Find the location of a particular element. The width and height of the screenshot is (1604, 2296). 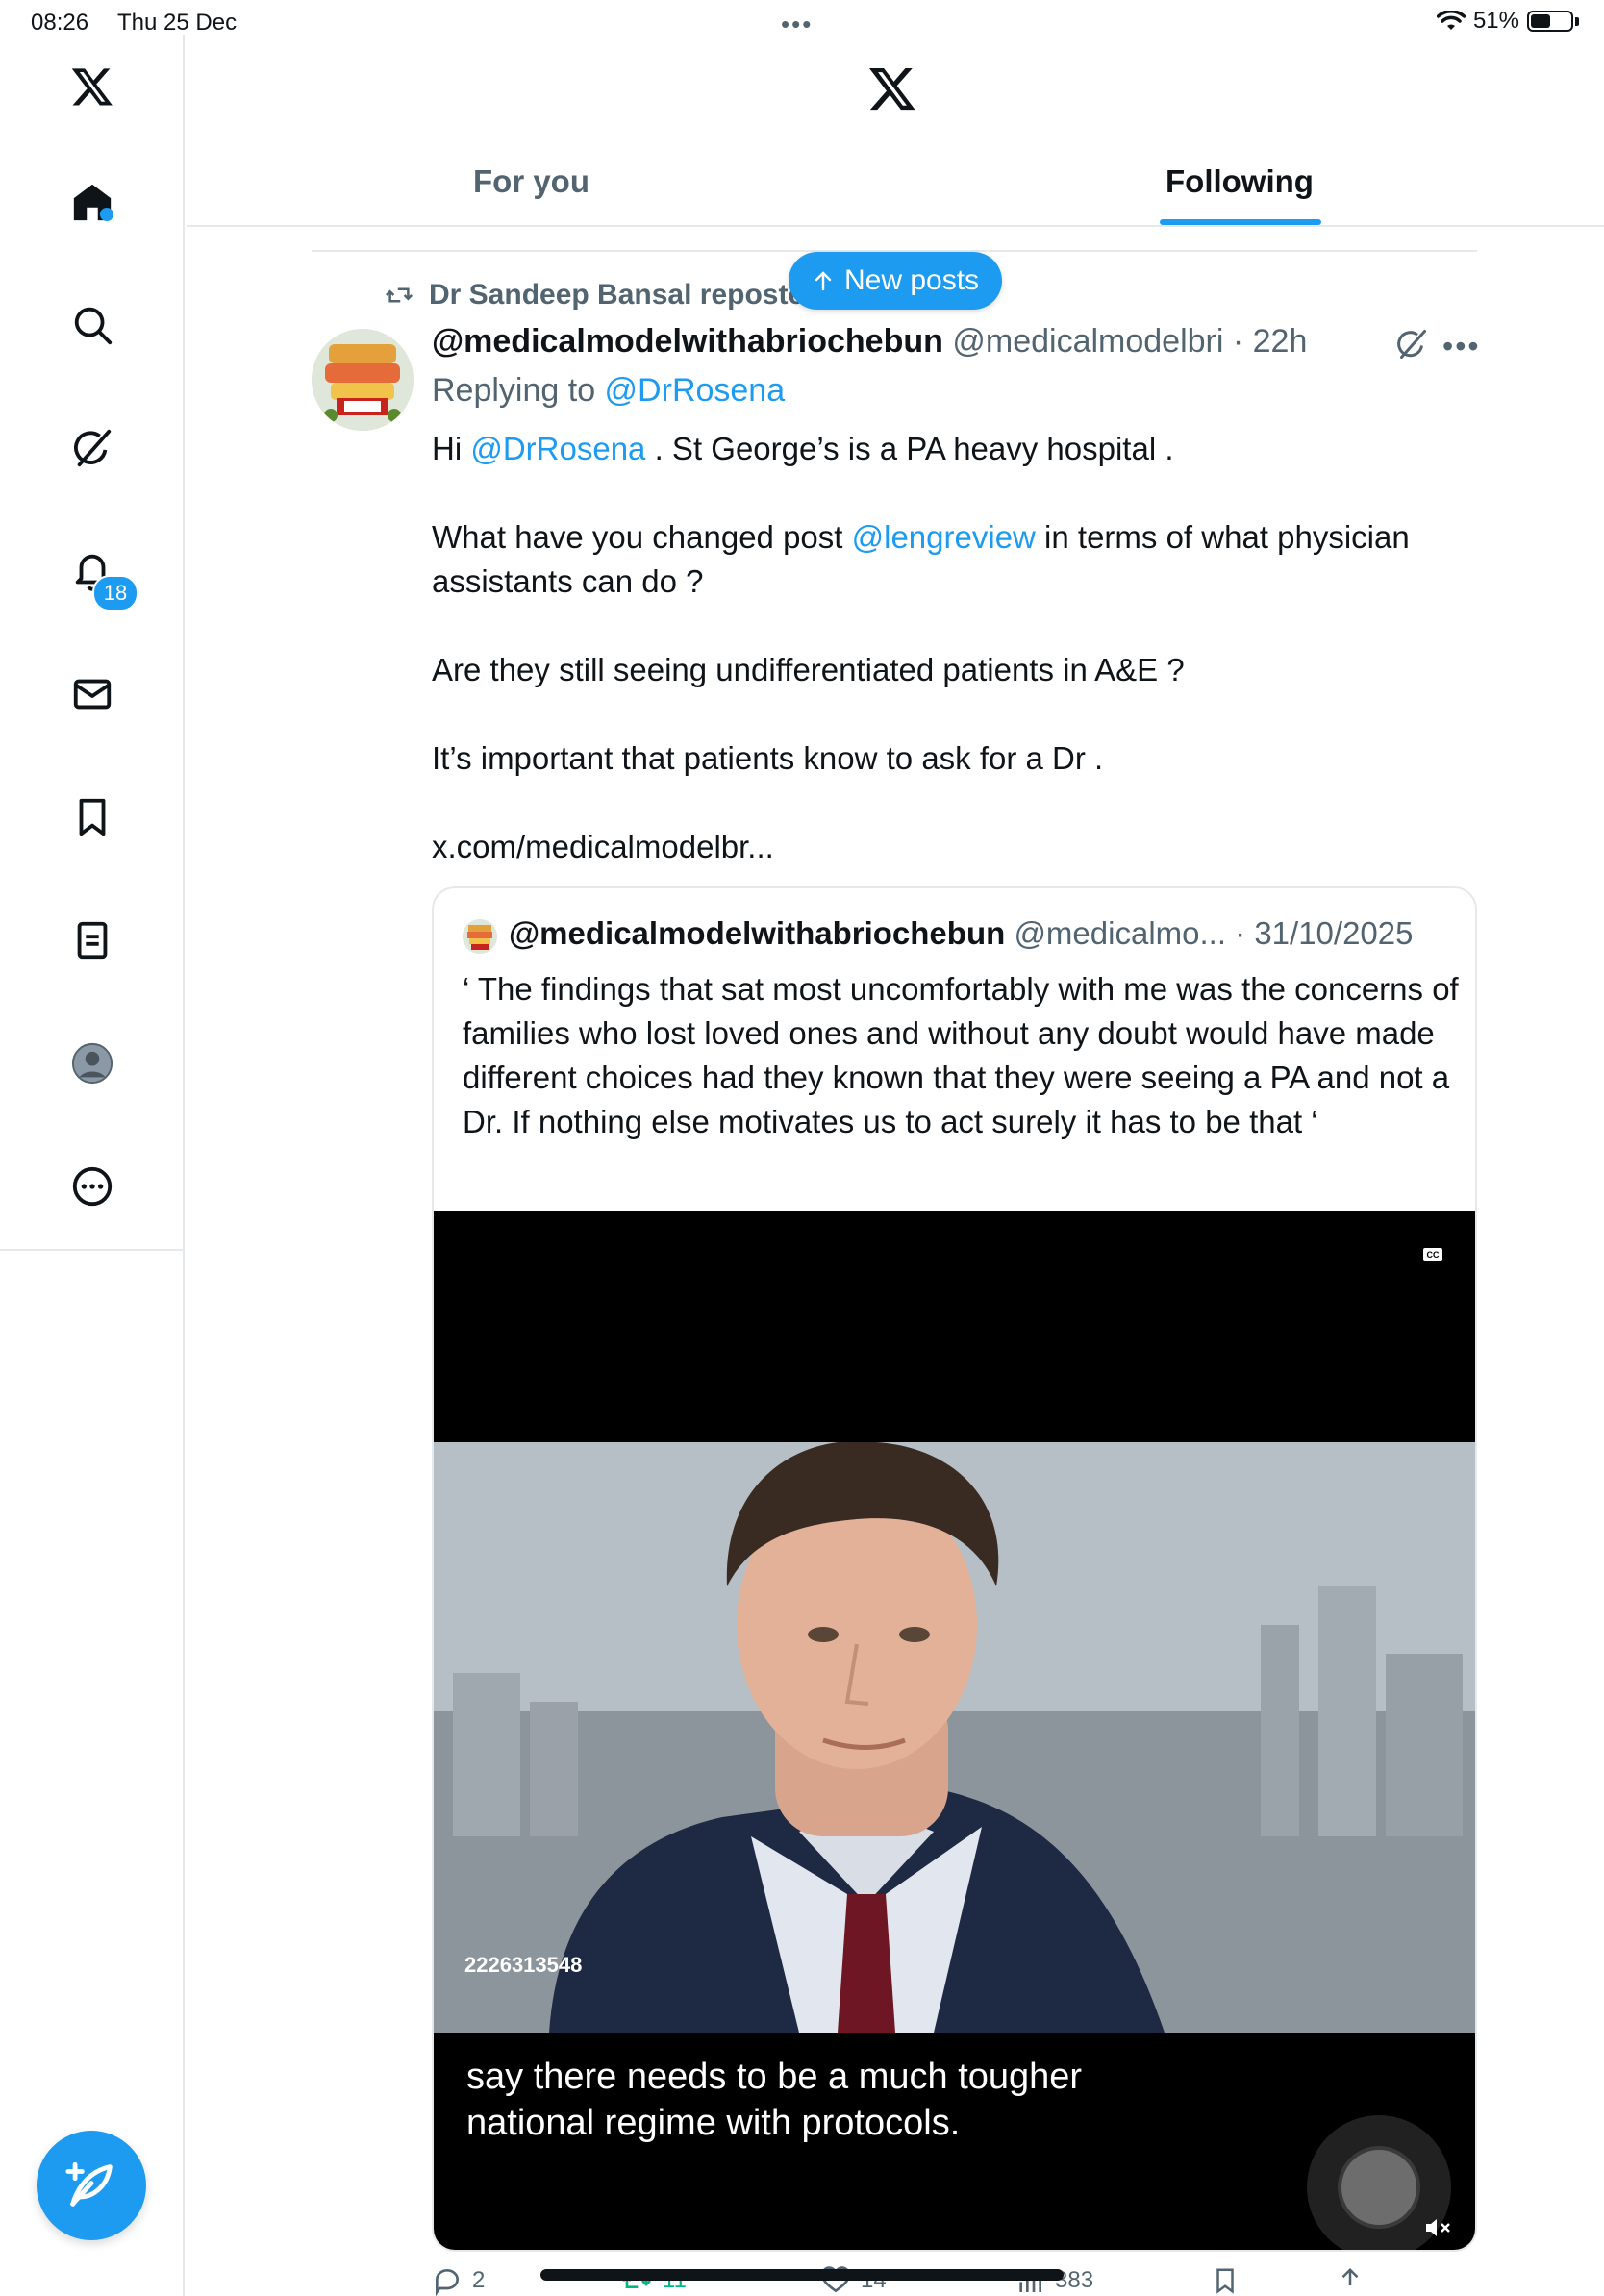

bookmarks-icon is located at coordinates (92, 817).